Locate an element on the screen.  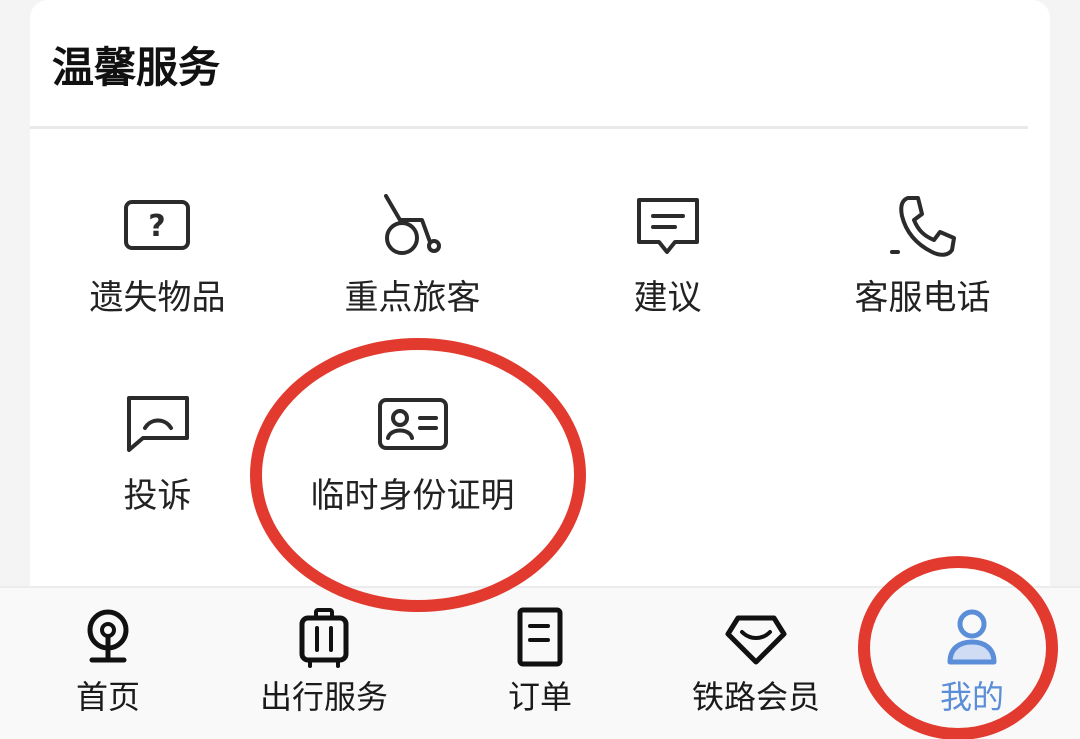
service-label: 投诉 is located at coordinates (157, 496).